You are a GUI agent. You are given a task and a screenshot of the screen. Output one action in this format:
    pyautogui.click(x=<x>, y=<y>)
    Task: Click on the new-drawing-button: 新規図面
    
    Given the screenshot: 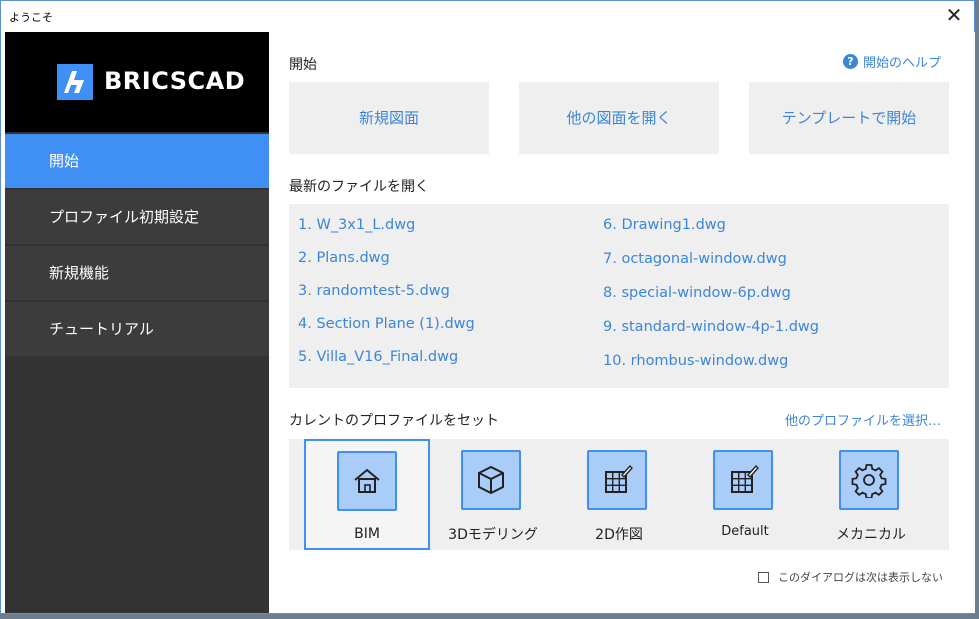 What is the action you would take?
    pyautogui.click(x=389, y=118)
    